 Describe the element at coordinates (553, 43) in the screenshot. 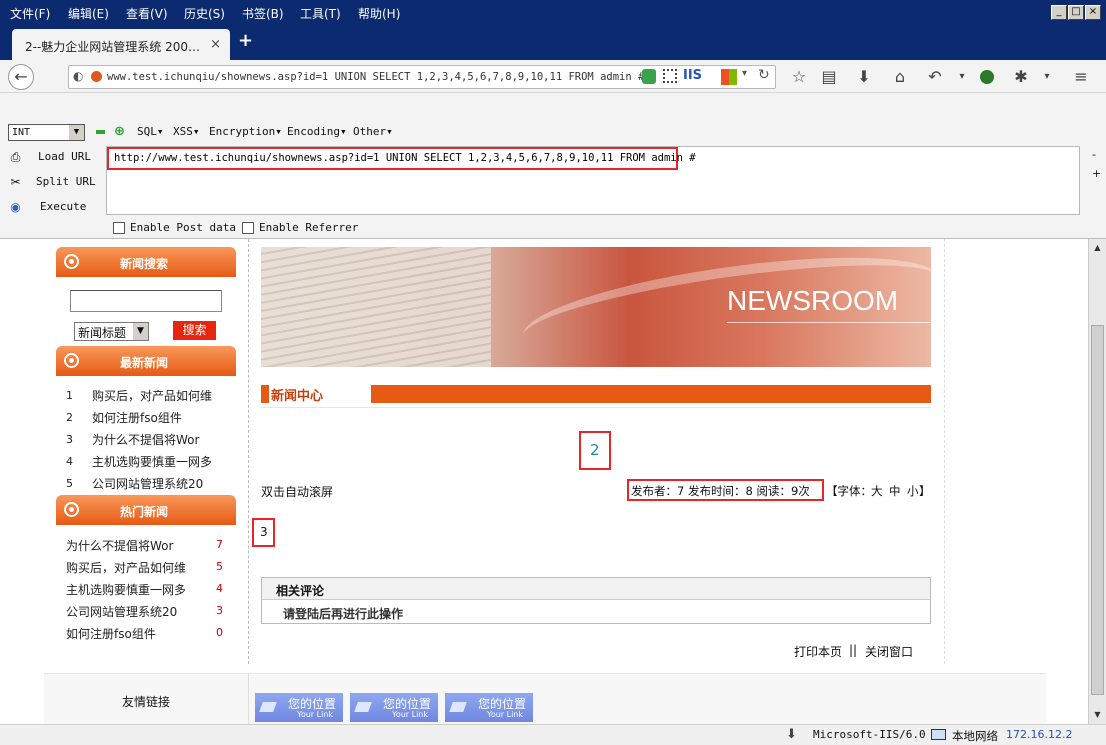

I see `tab-bar: 2--魅力企业网站管理系统 200… ×` at that location.